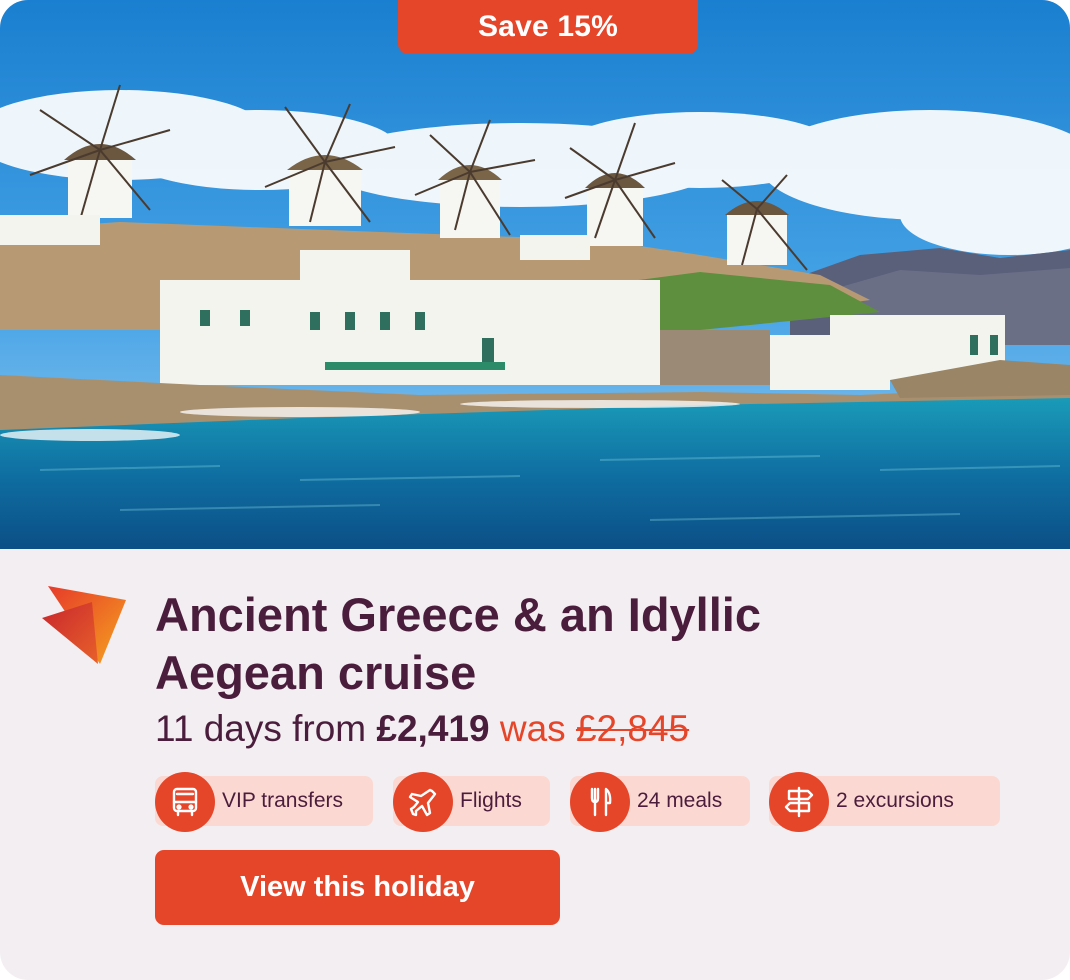  I want to click on feature-item: 2 excursions, so click(884, 802).